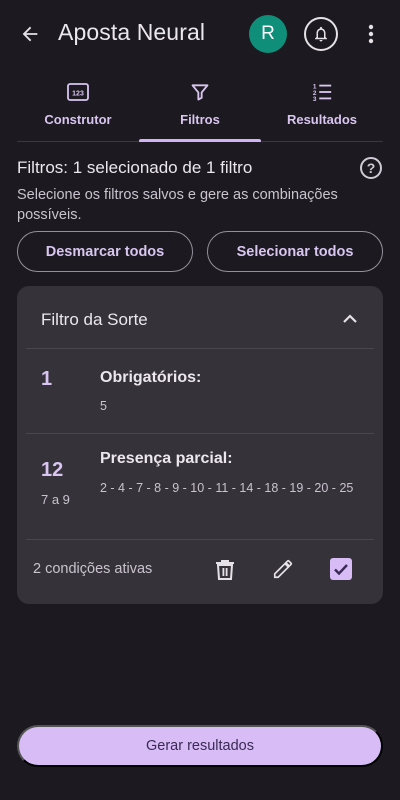 This screenshot has height=800, width=400. I want to click on app-bar: Aposta Neural R, so click(200, 34).